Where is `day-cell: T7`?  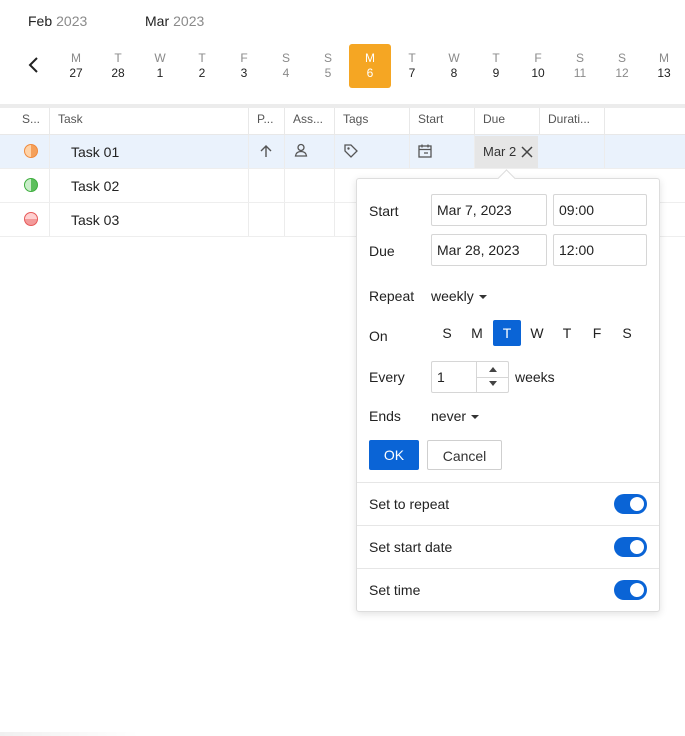
day-cell: T7 is located at coordinates (412, 66).